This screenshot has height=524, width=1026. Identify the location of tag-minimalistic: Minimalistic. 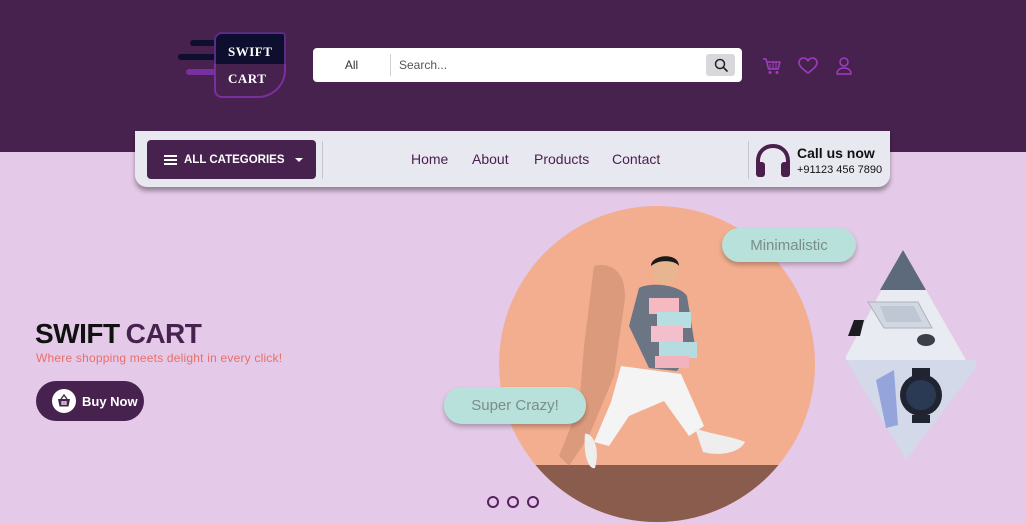
(789, 245).